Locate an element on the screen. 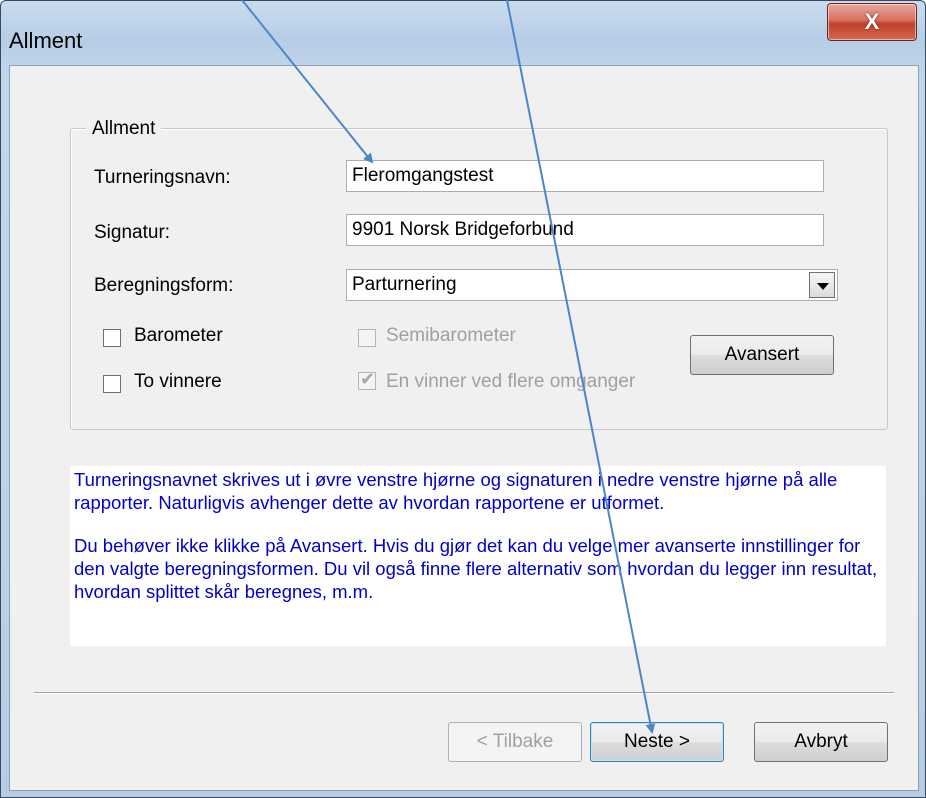 The height and width of the screenshot is (798, 926). checkmark-icon: ✔ is located at coordinates (368, 379).